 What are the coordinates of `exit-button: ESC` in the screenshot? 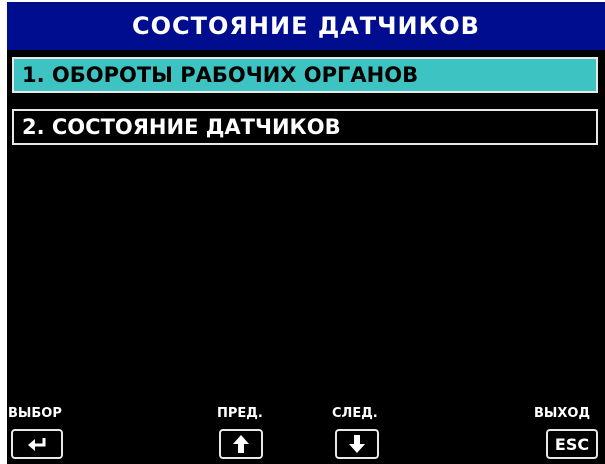 It's located at (572, 444).